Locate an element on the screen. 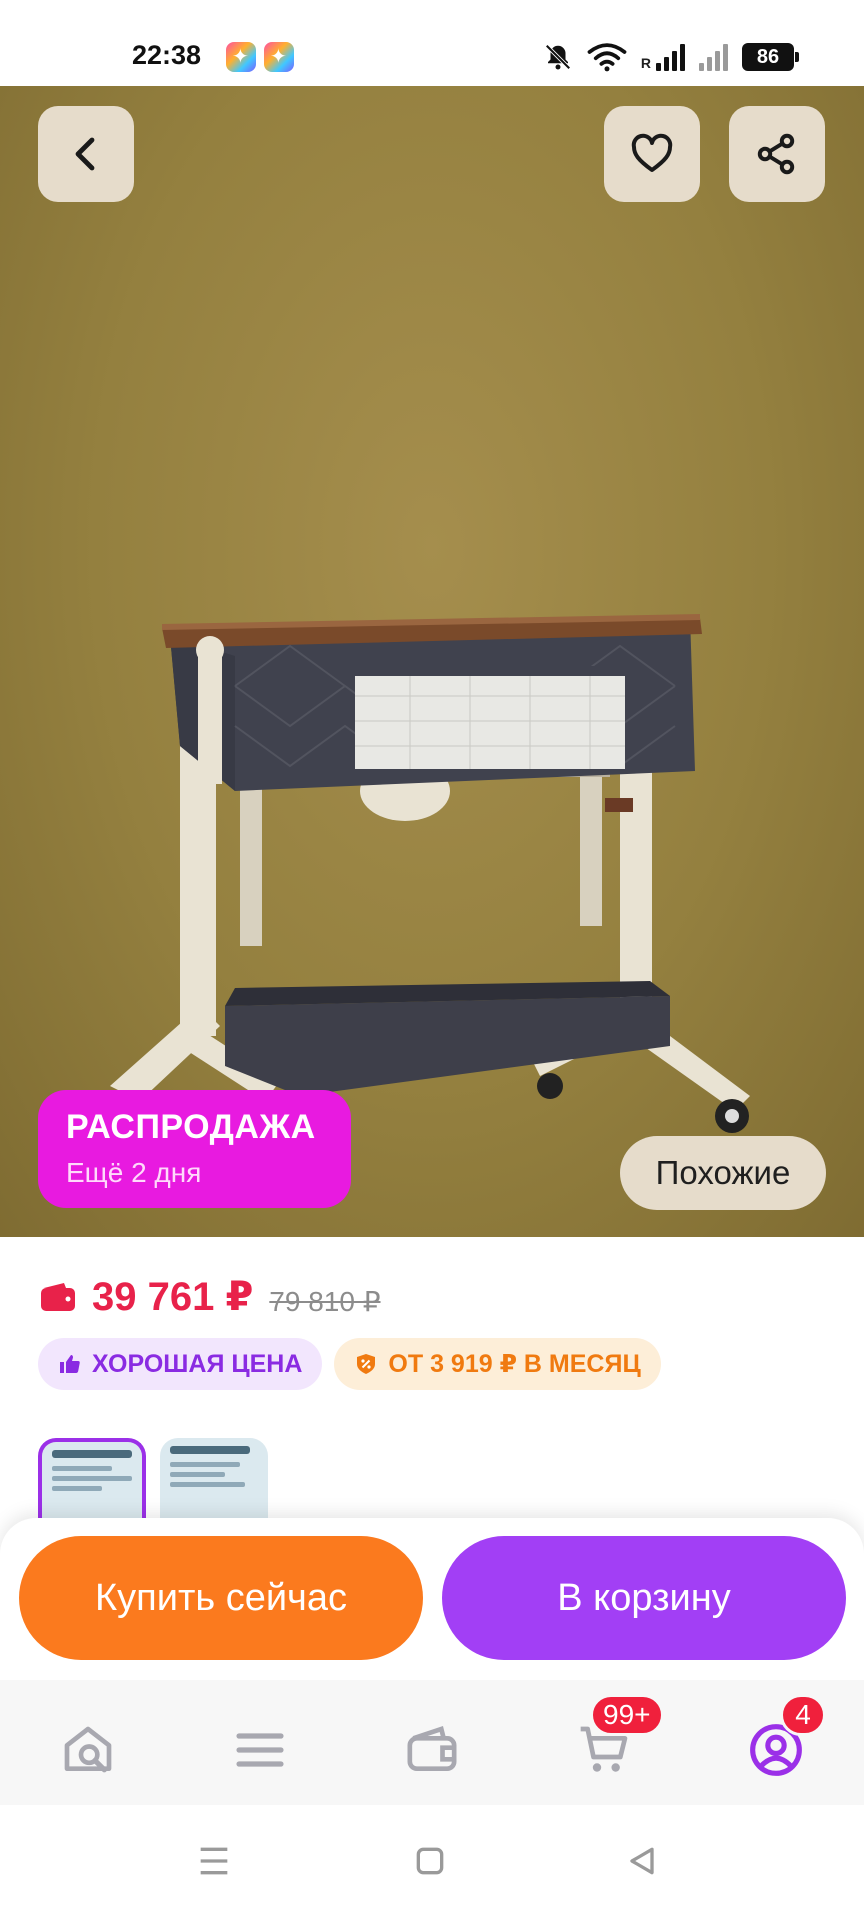  bell-off-icon is located at coordinates (558, 57).